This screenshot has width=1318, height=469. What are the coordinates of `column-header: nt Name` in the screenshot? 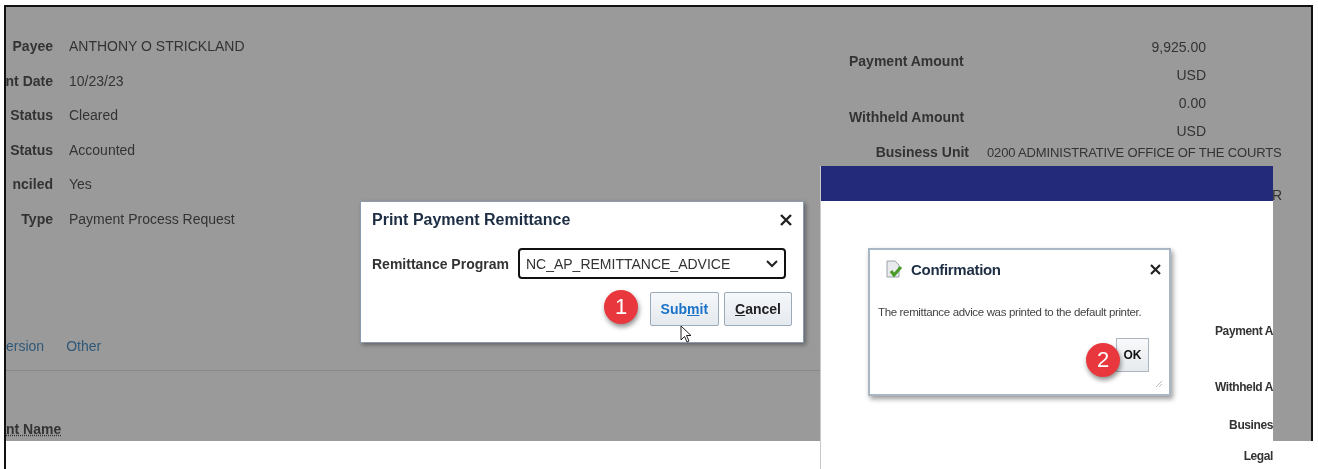 It's located at (34, 429).